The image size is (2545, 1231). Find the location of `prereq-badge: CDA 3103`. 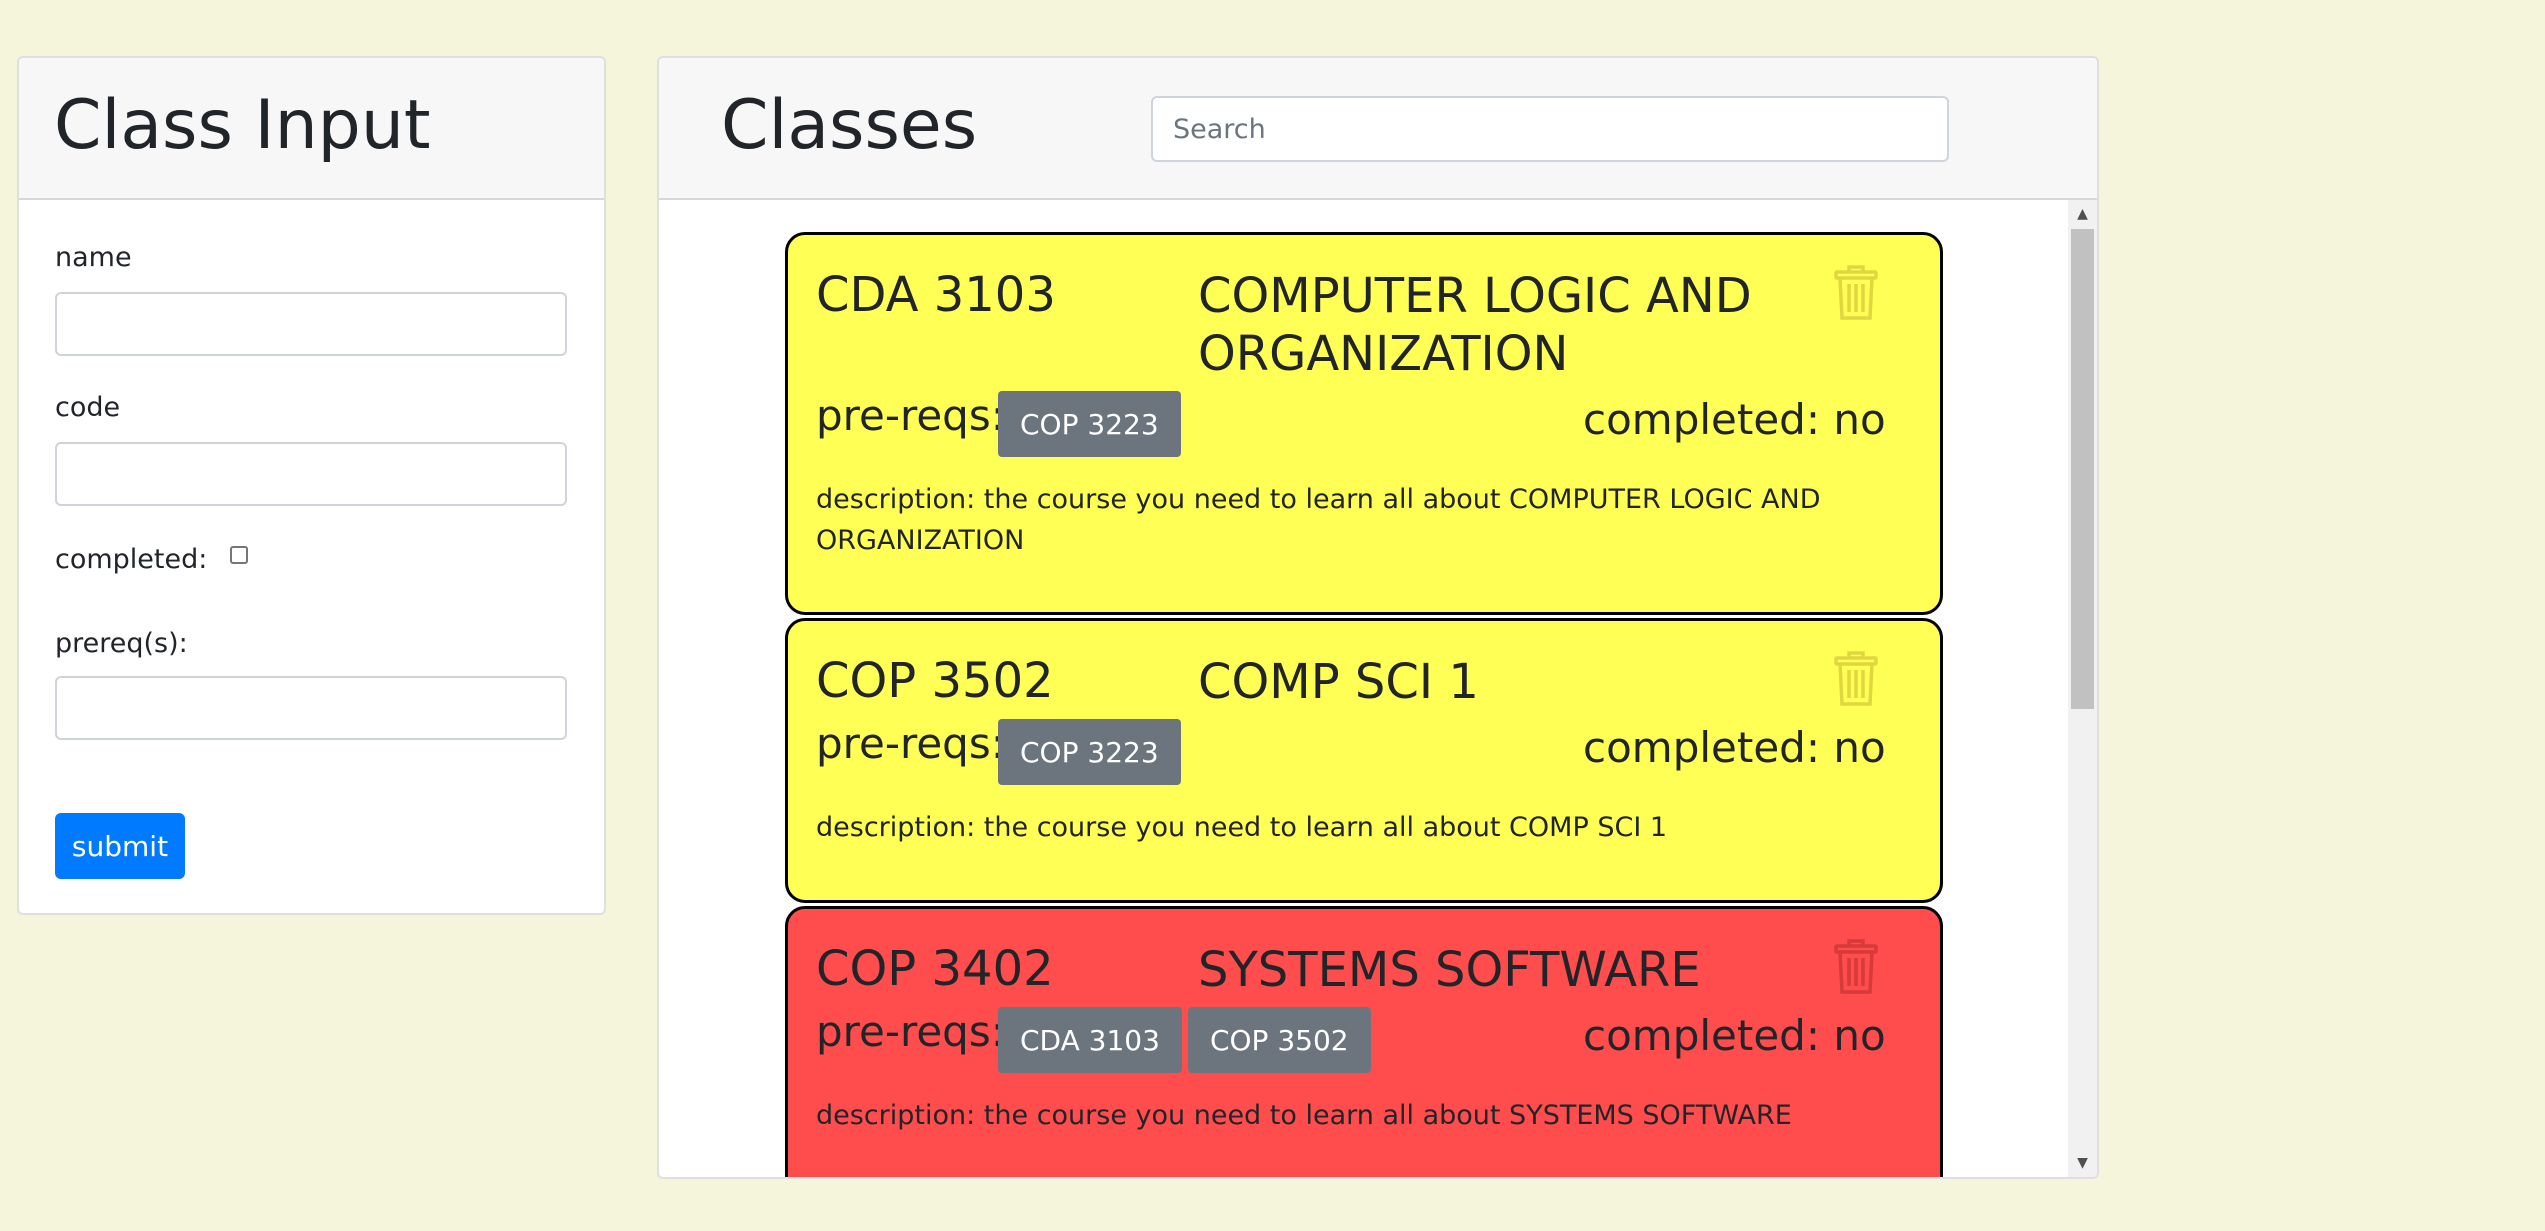

prereq-badge: CDA 3103 is located at coordinates (1090, 1040).